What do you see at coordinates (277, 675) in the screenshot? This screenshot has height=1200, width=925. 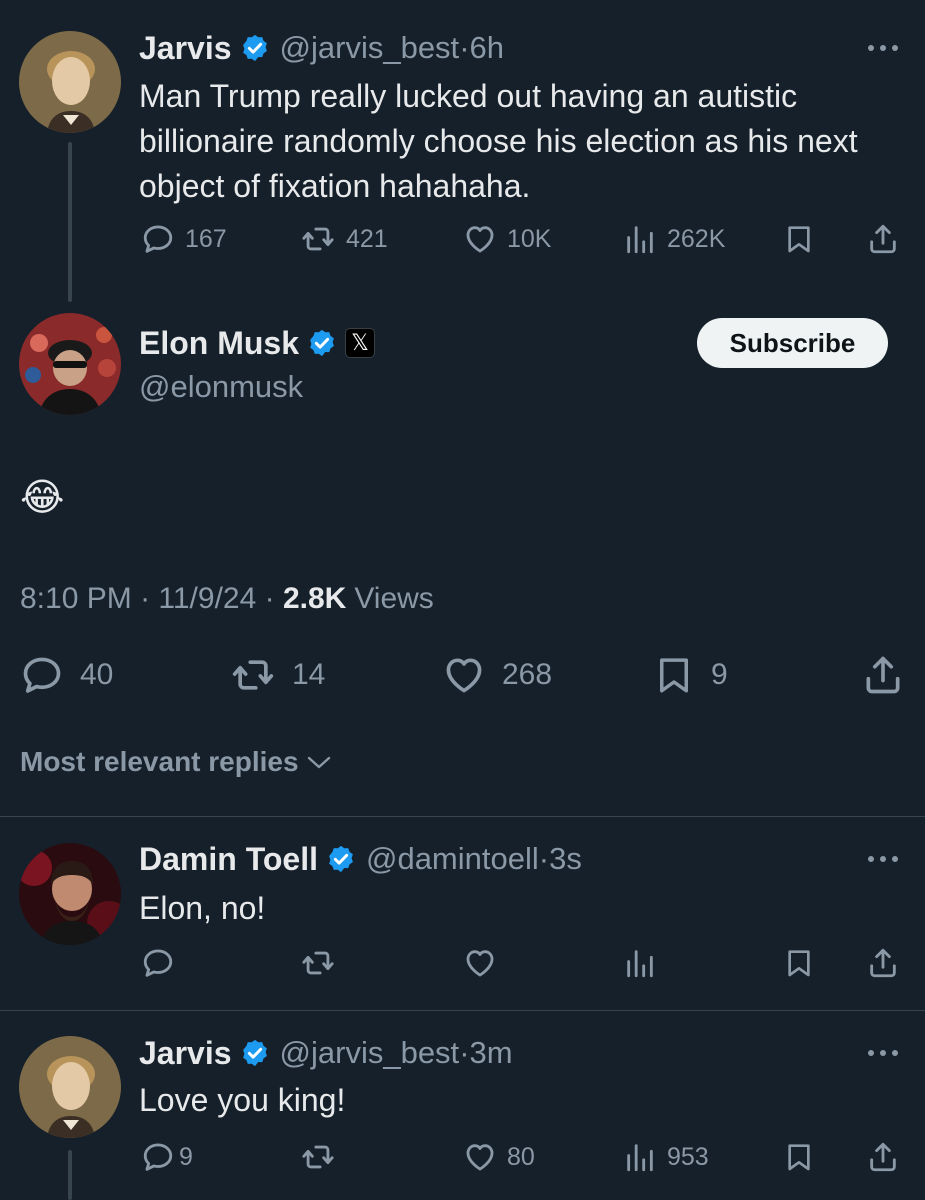 I see `retweet-button: 14` at bounding box center [277, 675].